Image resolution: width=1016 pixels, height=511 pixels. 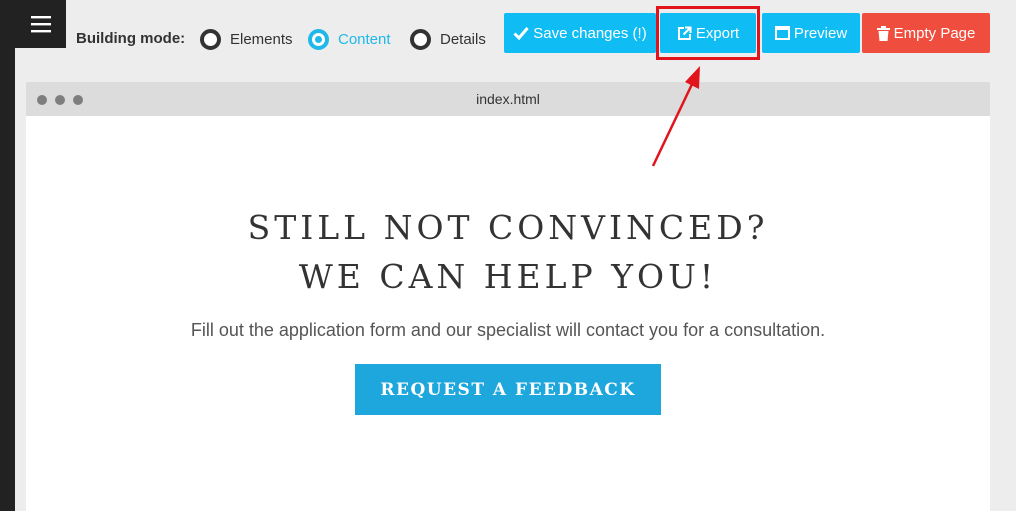 What do you see at coordinates (675, 116) in the screenshot?
I see `annotation-arrow-icon` at bounding box center [675, 116].